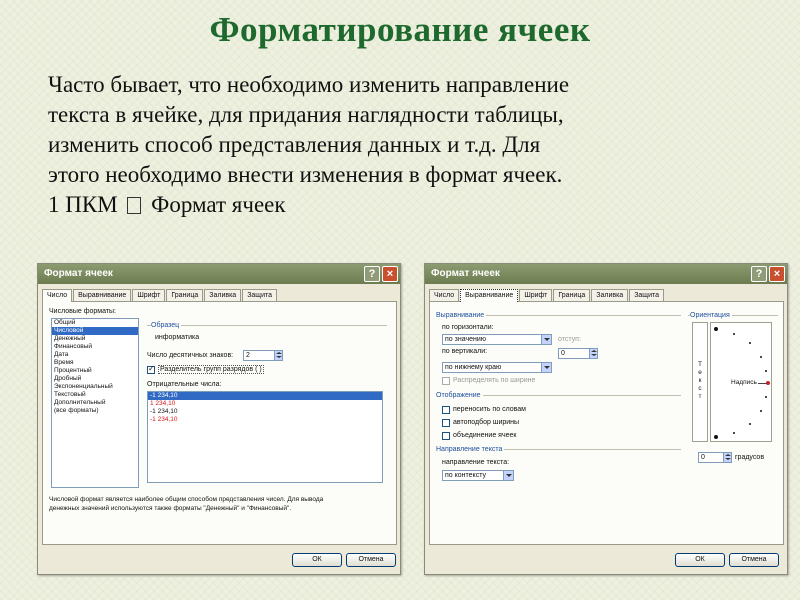  Describe the element at coordinates (408, 205) in the screenshot. I see `step-line: 1 ПКМ Формат ячеек` at that location.